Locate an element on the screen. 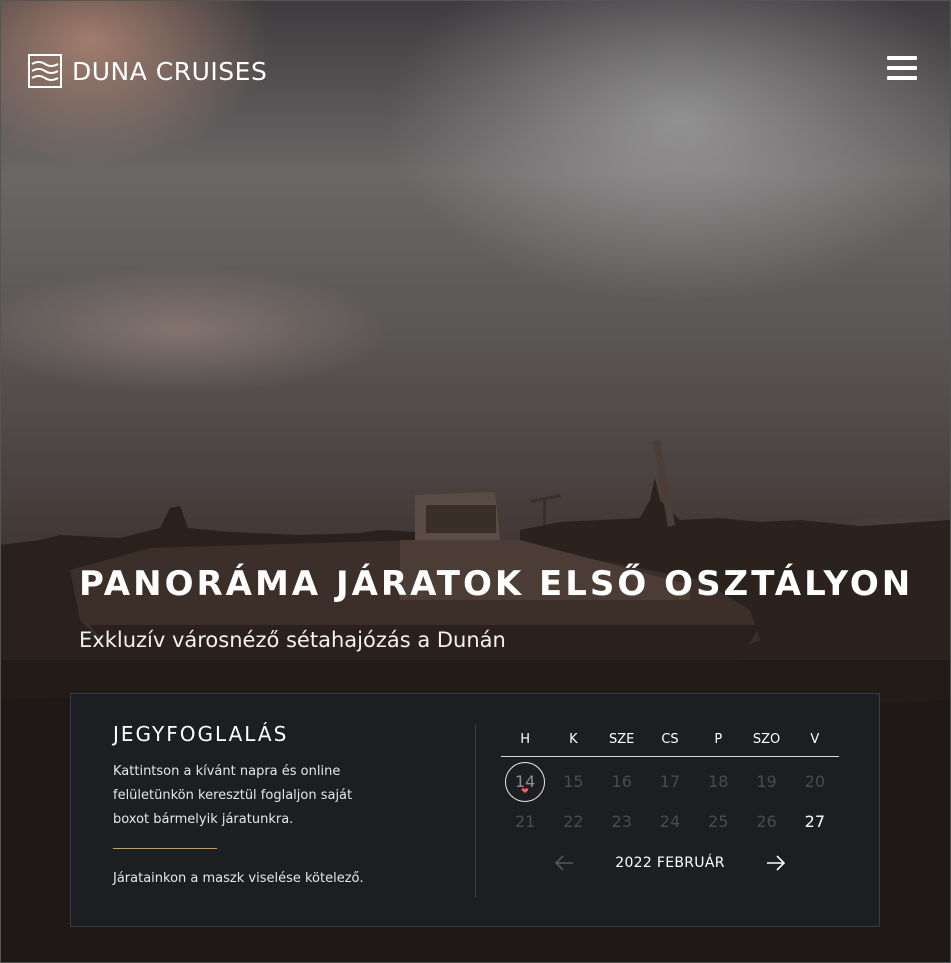  calendar-day-disabled: 16 is located at coordinates (621, 781).